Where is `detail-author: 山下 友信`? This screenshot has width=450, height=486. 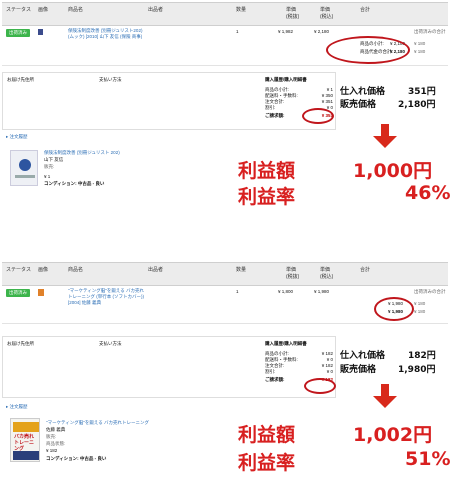 detail-author: 山下 友信 is located at coordinates (54, 159).